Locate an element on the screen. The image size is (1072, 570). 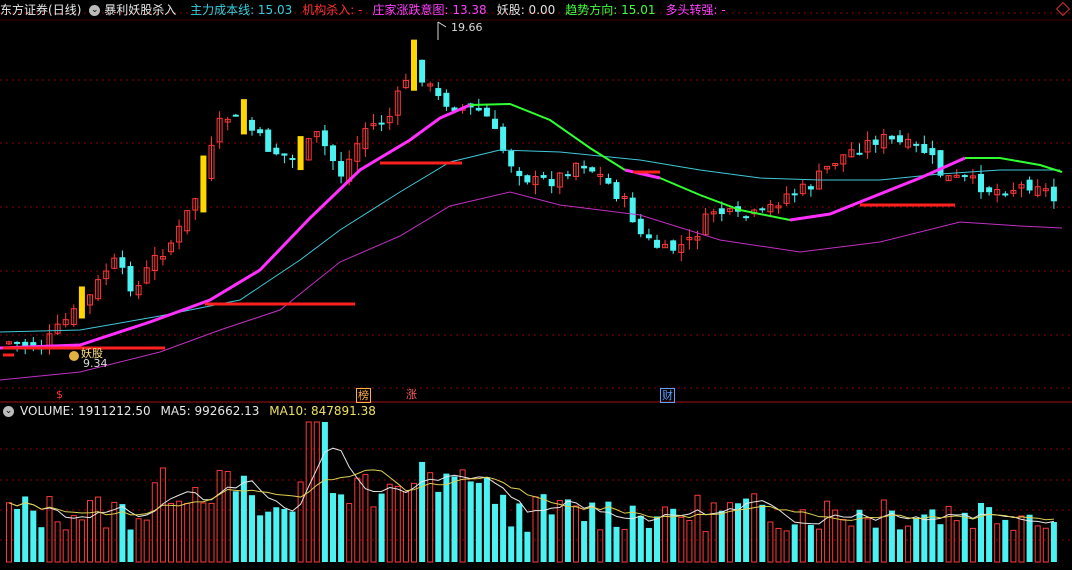
ma5-value: MA5: 992662.13 is located at coordinates (210, 411).